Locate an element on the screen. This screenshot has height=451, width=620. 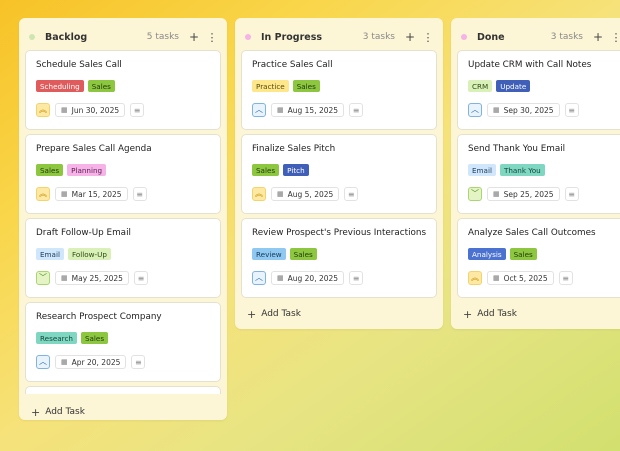
due-date: ▦ Aug 15, 2025 is located at coordinates (308, 110).